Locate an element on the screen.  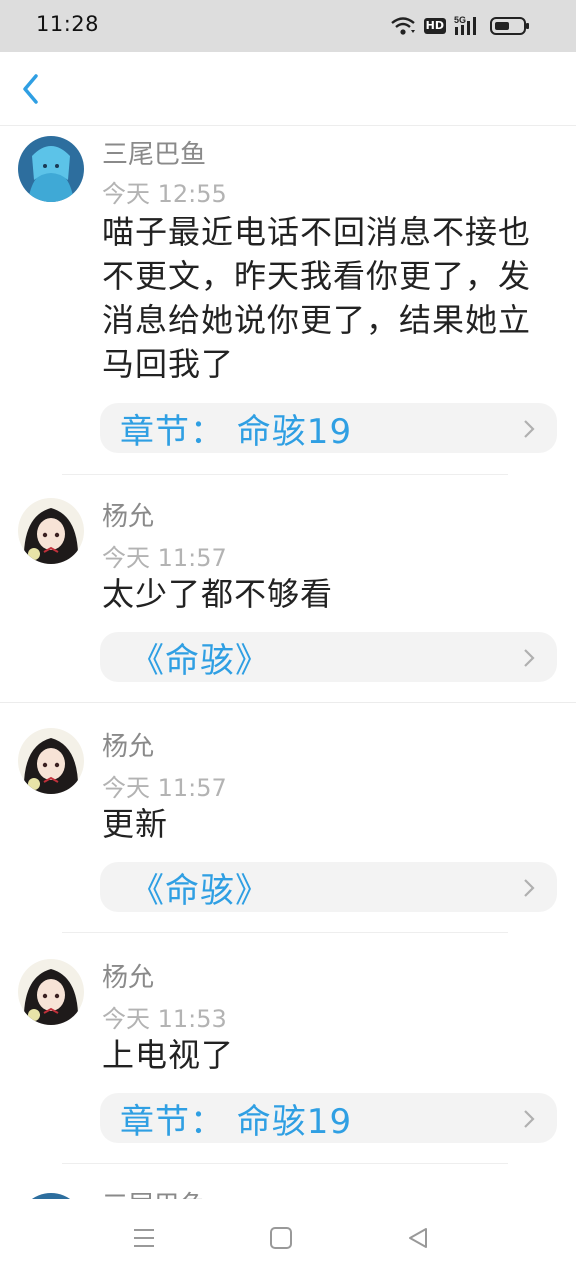
home-button is located at coordinates (281, 1240).